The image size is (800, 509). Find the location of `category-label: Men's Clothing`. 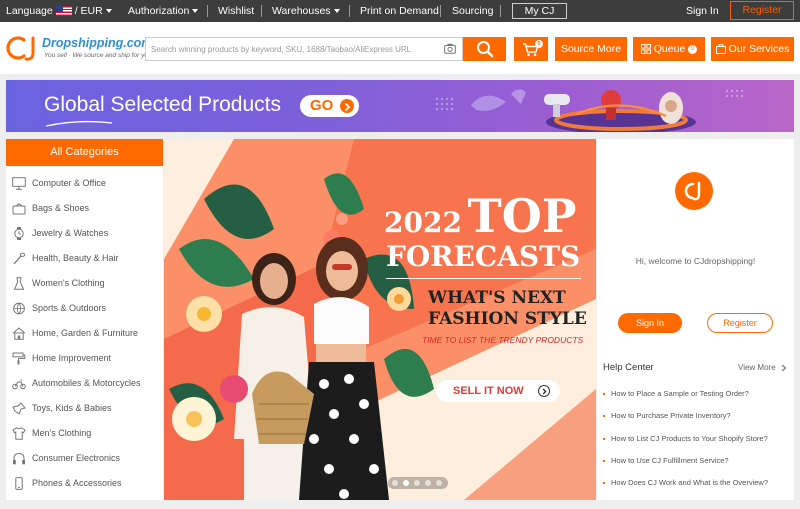

category-label: Men's Clothing is located at coordinates (62, 433).